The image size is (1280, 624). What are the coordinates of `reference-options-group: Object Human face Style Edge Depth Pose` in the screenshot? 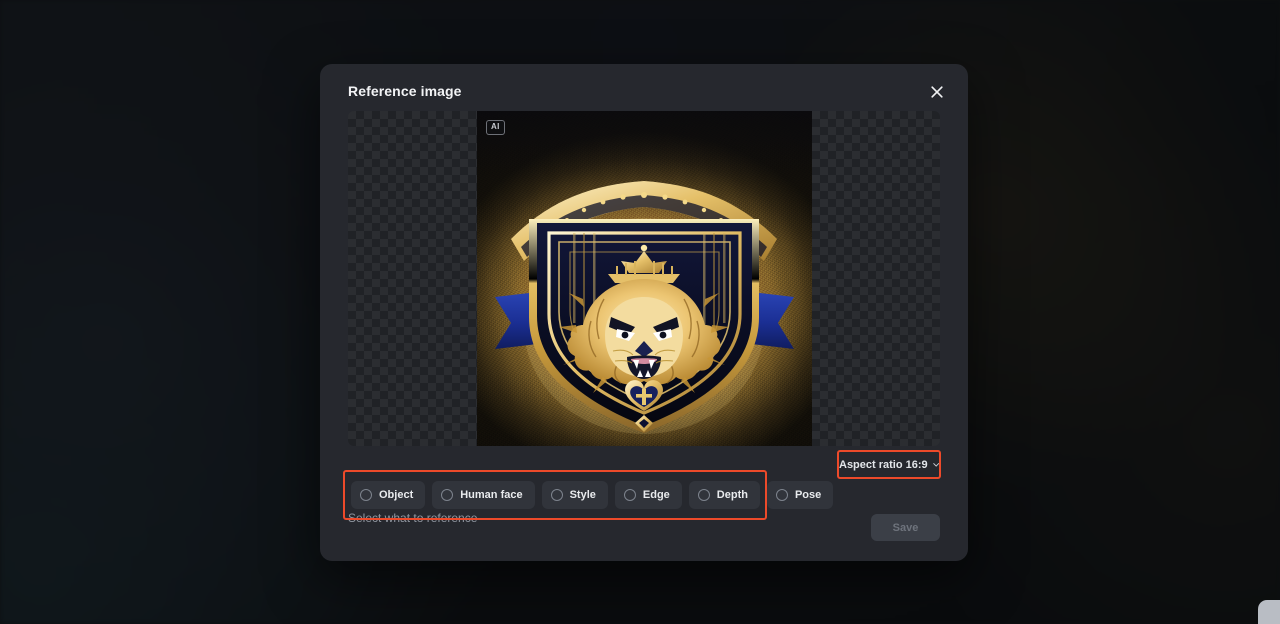 It's located at (588, 495).